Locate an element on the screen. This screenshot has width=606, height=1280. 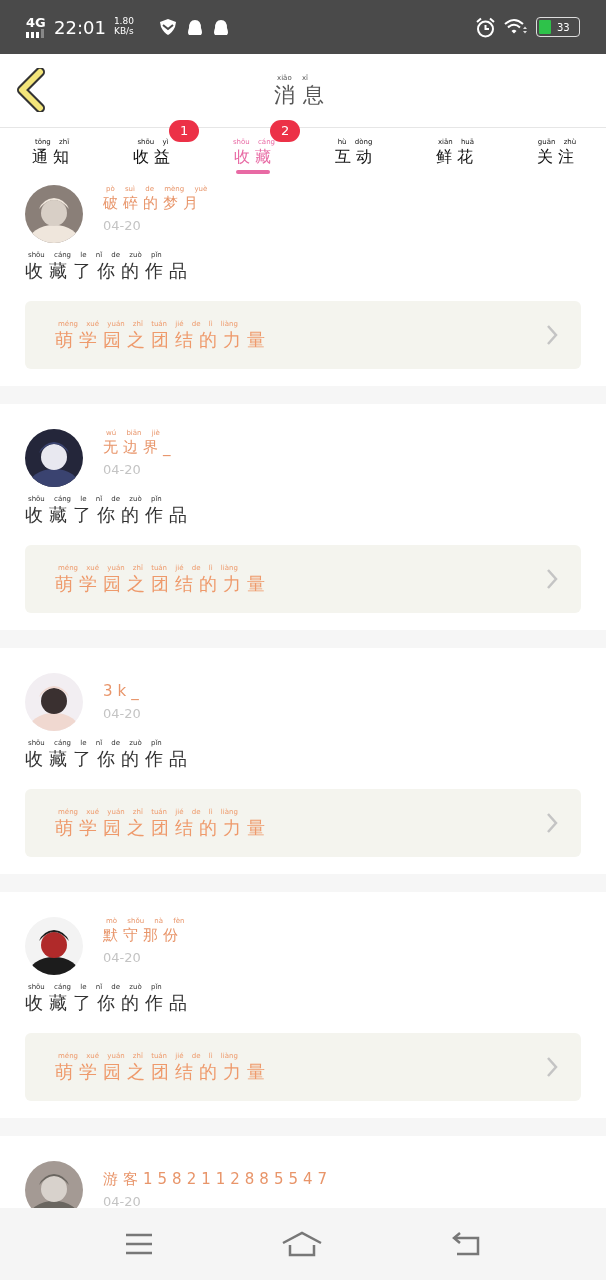
user-name: 游客1582112885547 is located at coordinates (218, 1179).